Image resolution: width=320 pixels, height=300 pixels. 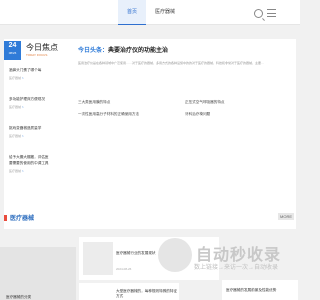 I want to click on menu-icon, so click(x=271, y=13).